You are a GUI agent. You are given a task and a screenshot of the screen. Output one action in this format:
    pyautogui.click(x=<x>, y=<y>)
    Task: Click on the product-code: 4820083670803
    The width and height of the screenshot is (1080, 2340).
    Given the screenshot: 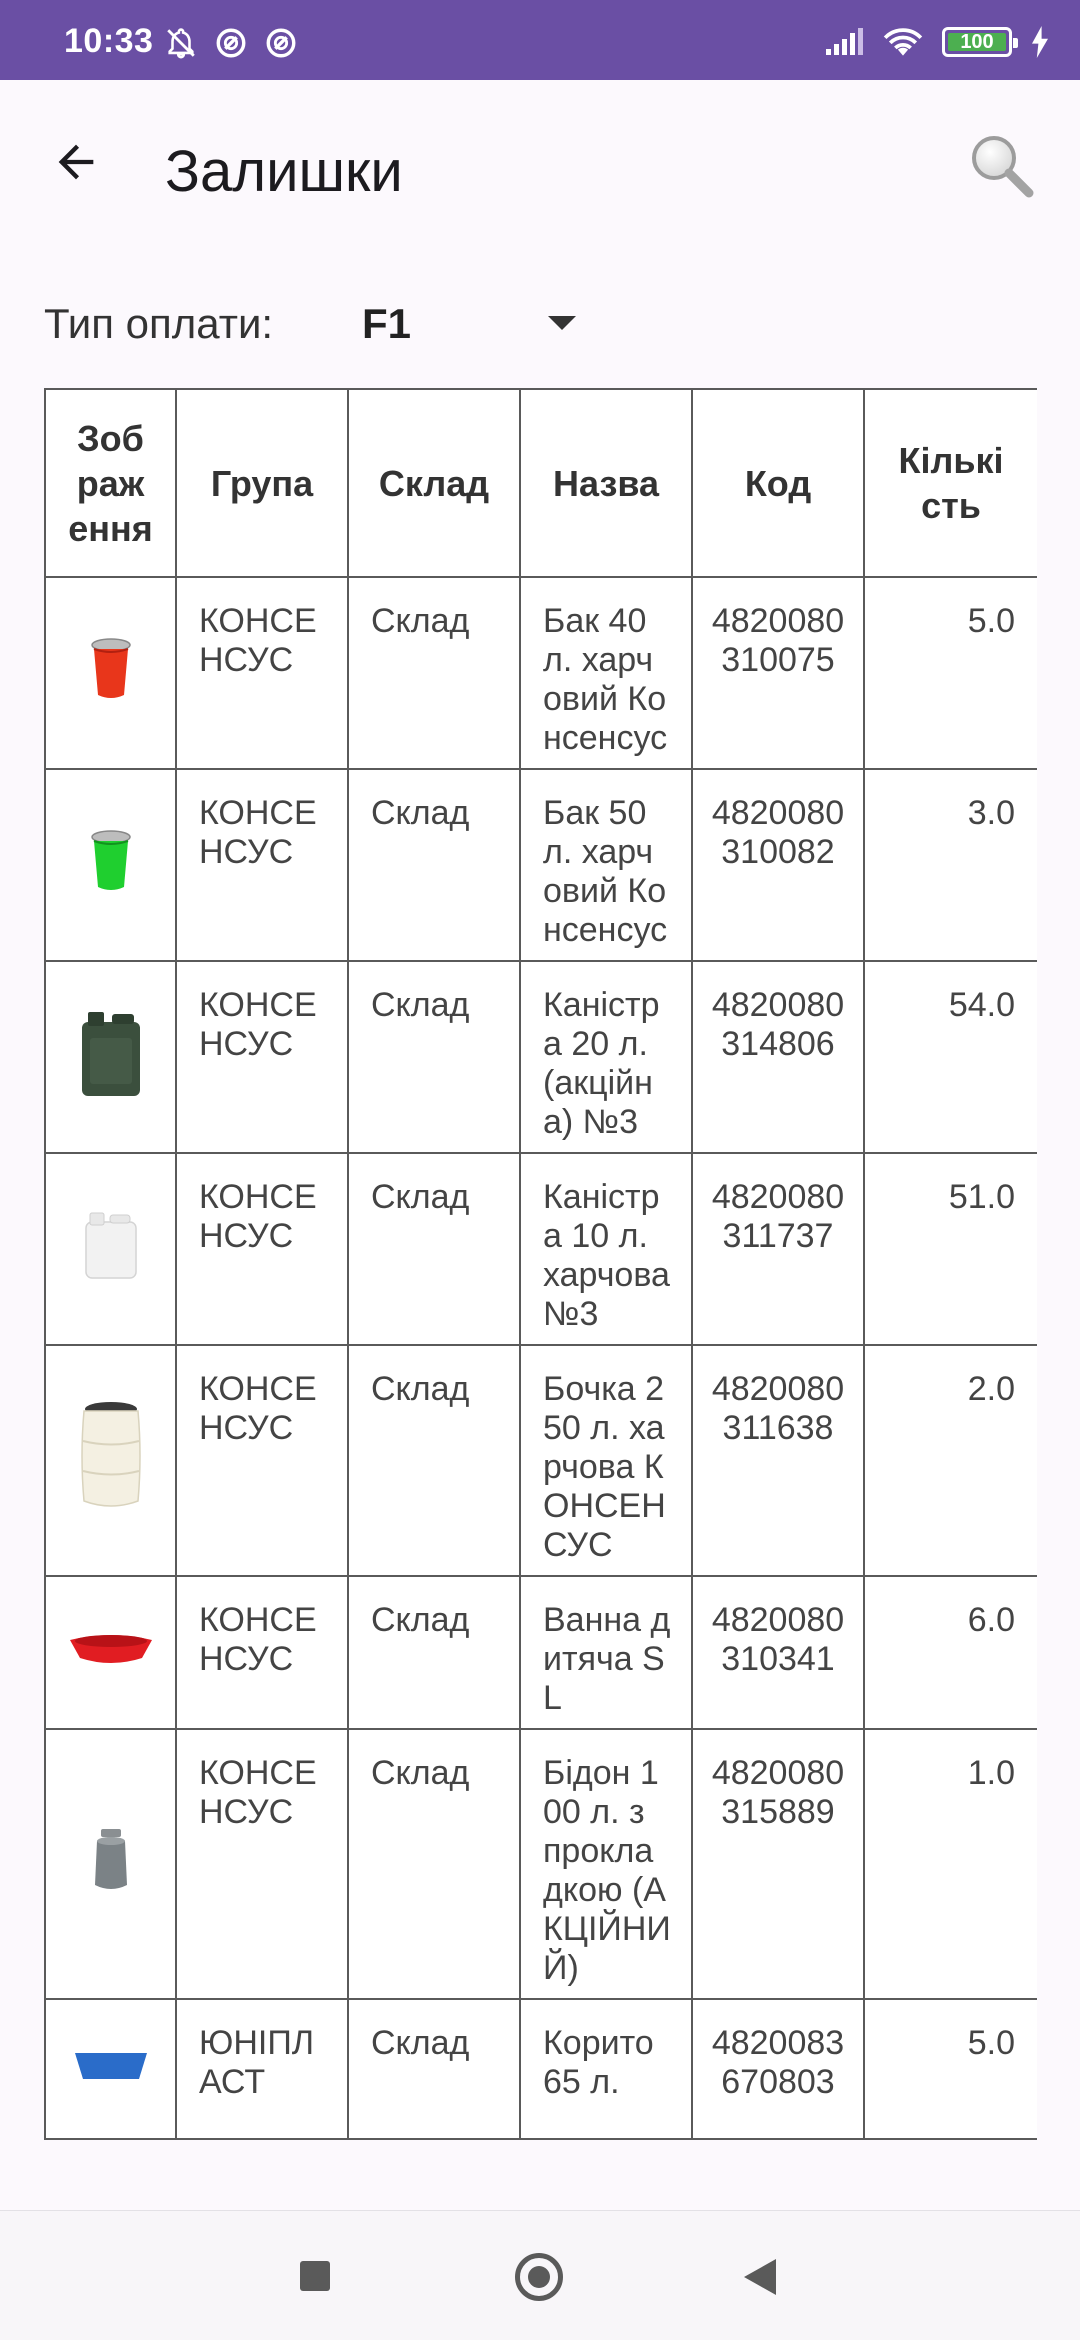 What is the action you would take?
    pyautogui.click(x=778, y=2069)
    